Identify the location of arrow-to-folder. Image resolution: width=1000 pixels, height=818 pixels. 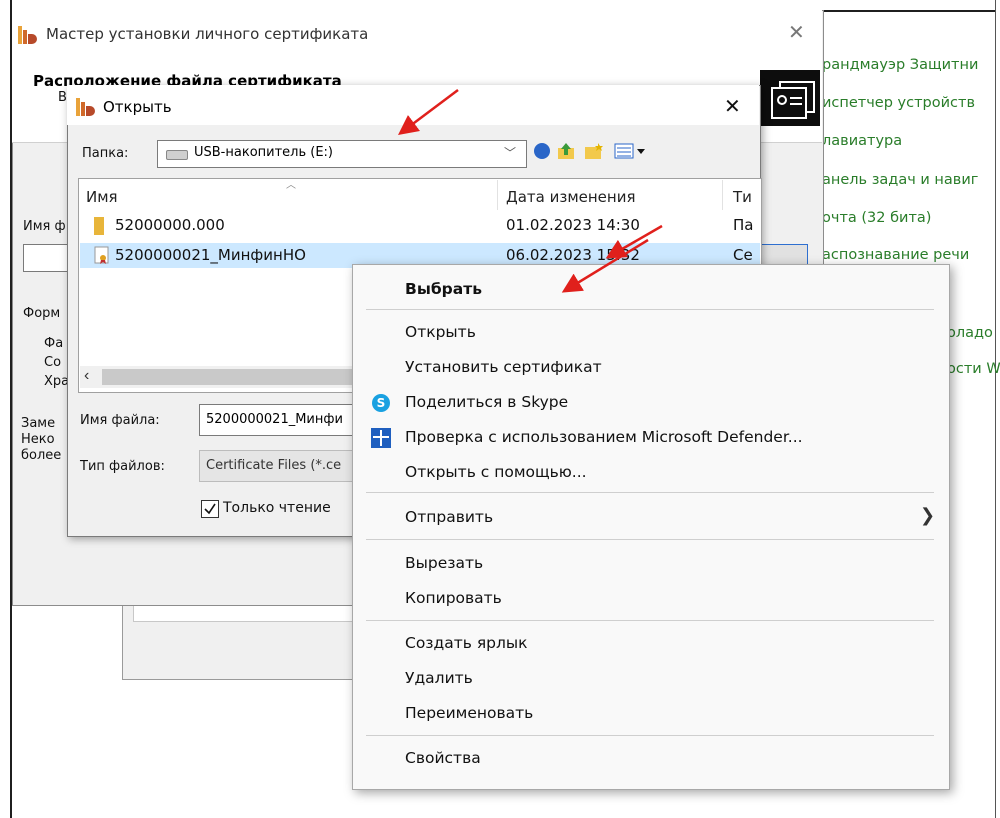
(428, 112).